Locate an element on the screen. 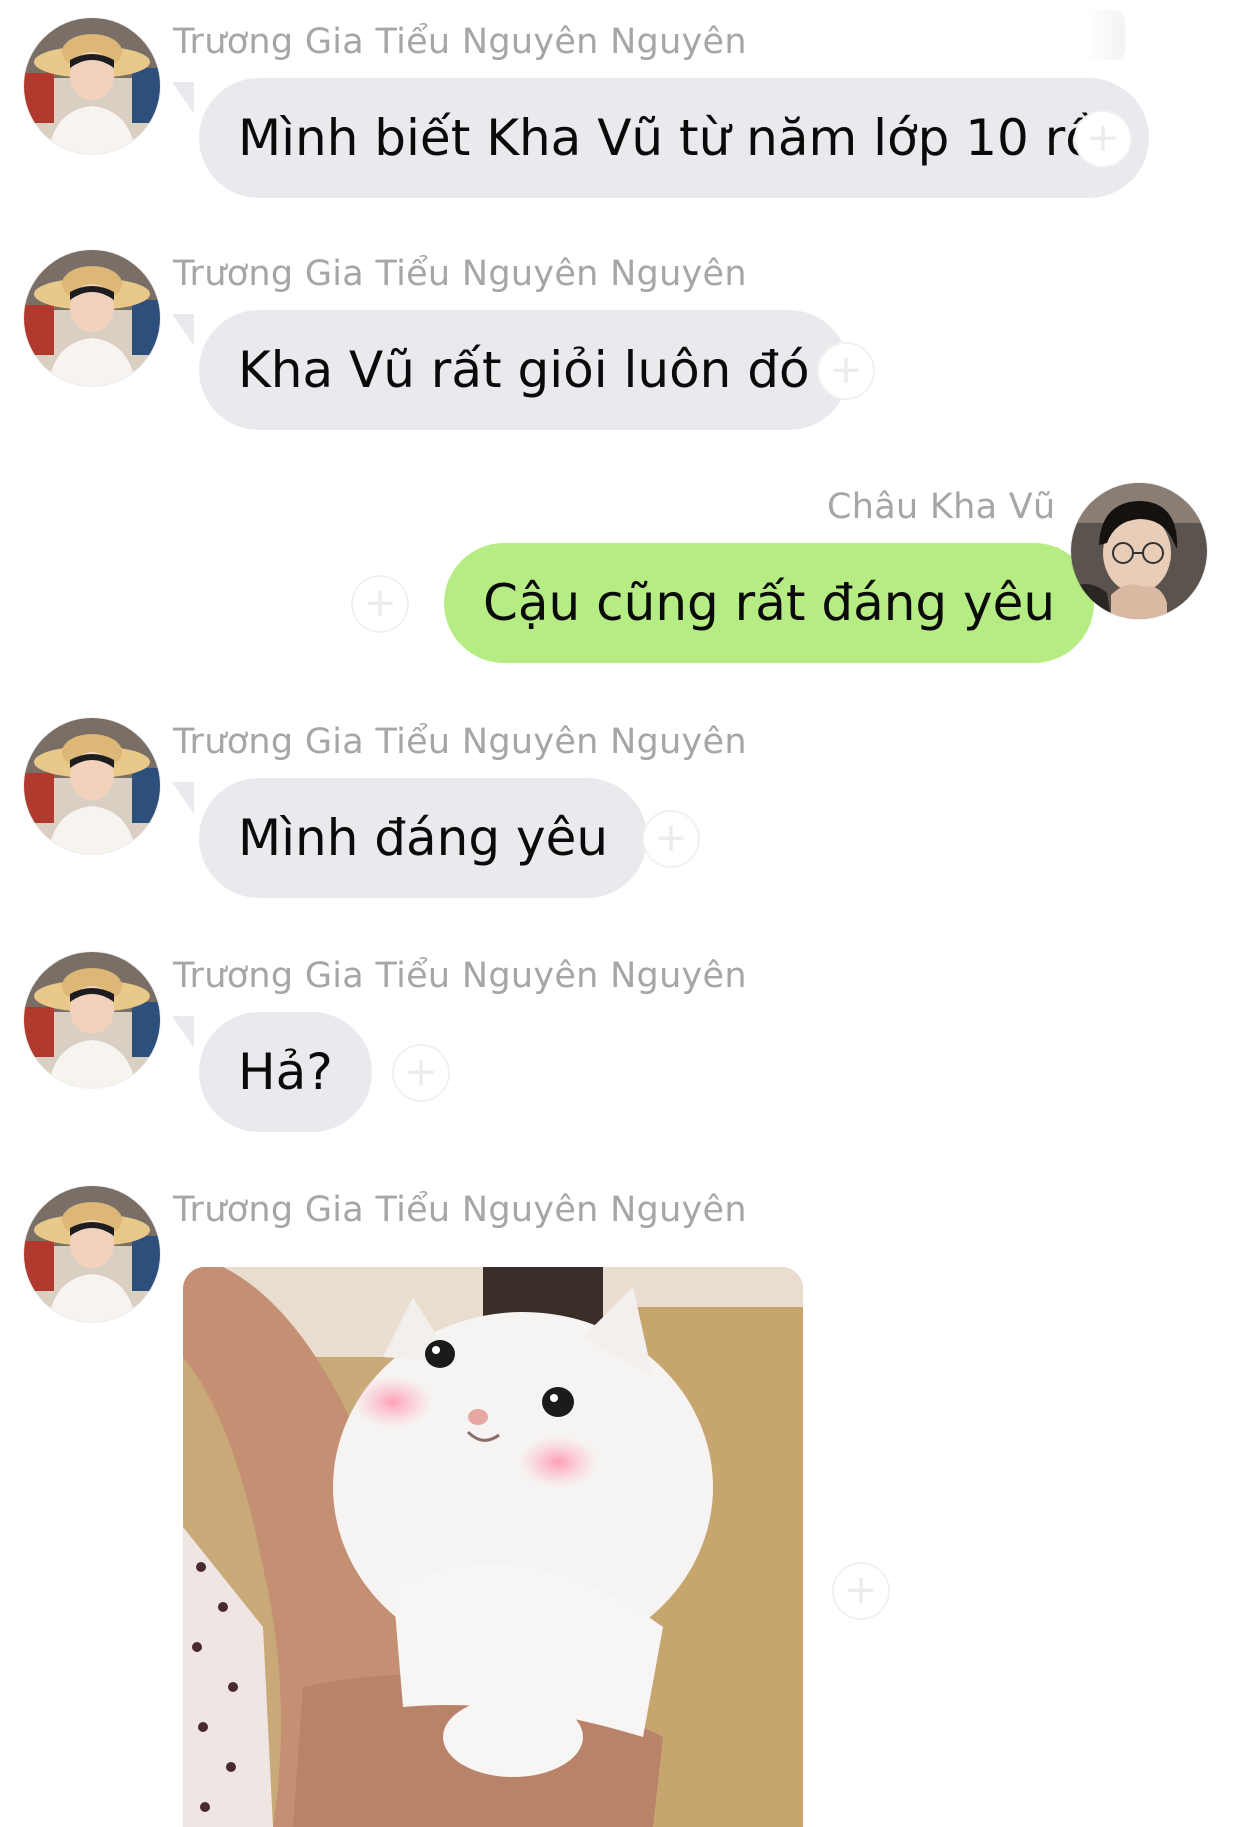  avatar-chau-kha-vu is located at coordinates (1139, 551).